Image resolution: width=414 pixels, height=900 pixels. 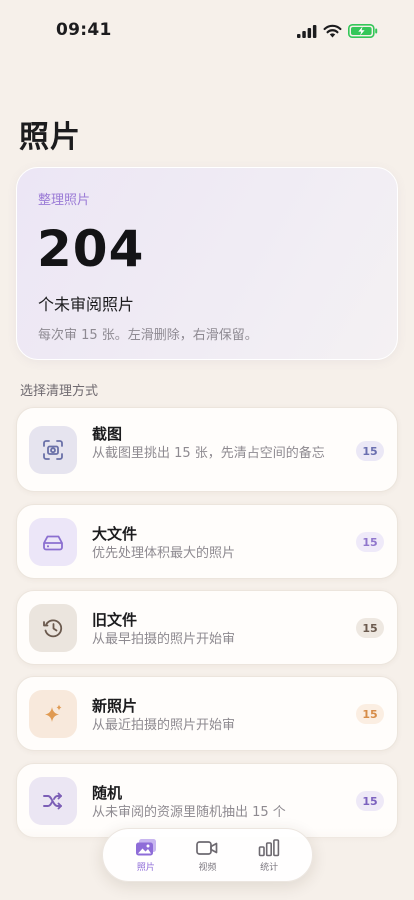 I want to click on option-title: 旧文件, so click(x=115, y=620).